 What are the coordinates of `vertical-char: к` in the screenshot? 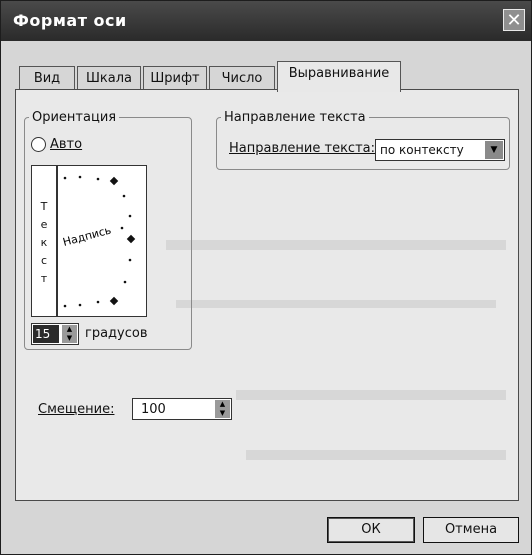 It's located at (44, 242).